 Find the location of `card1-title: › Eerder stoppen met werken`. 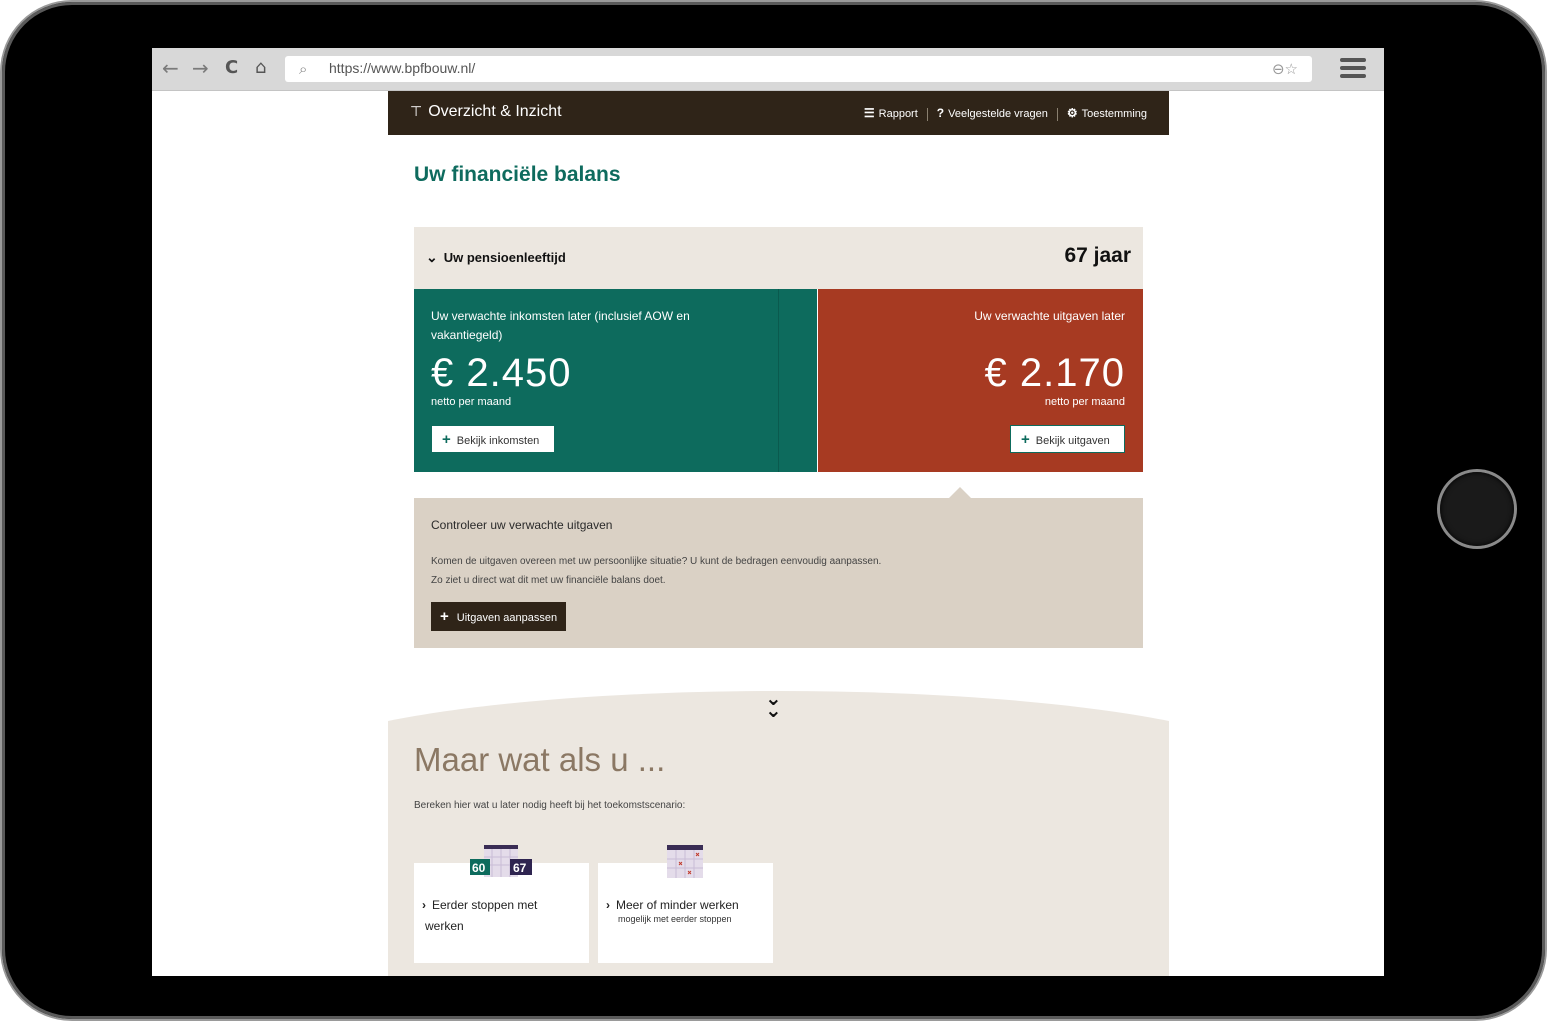

card1-title: › Eerder stoppen met werken is located at coordinates (479, 916).